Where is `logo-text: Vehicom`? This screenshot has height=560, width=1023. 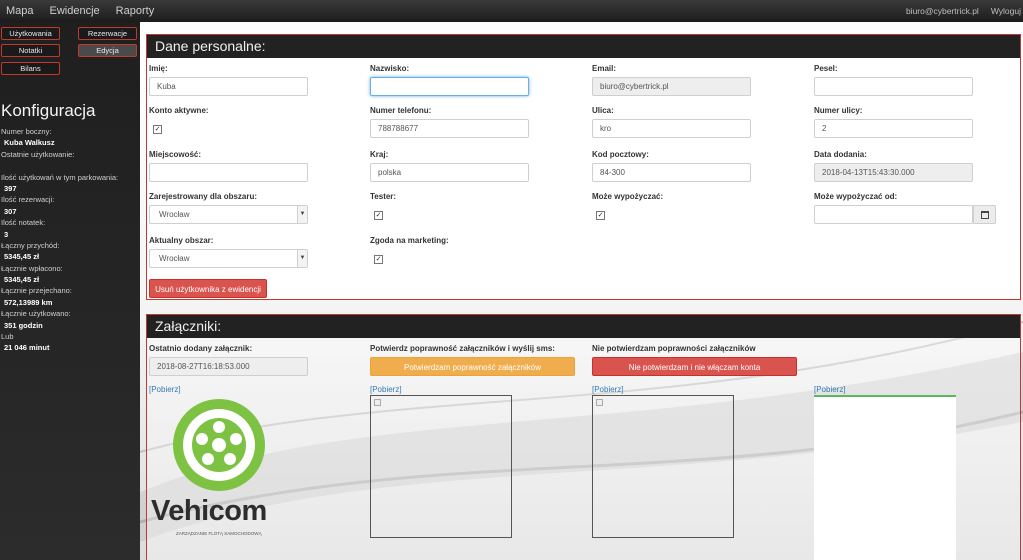
logo-text: Vehicom is located at coordinates (209, 511).